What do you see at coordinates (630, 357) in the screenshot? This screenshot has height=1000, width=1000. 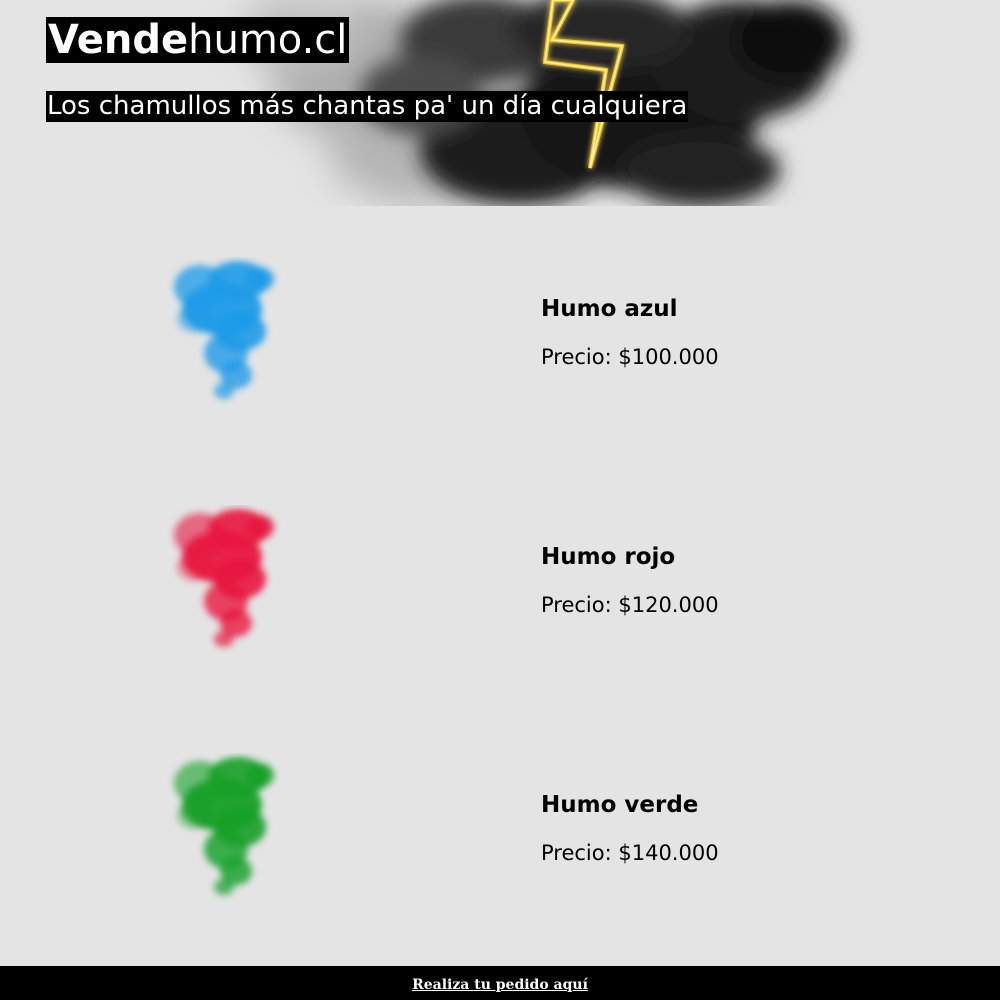 I see `product-price: Precio: $100.000` at bounding box center [630, 357].